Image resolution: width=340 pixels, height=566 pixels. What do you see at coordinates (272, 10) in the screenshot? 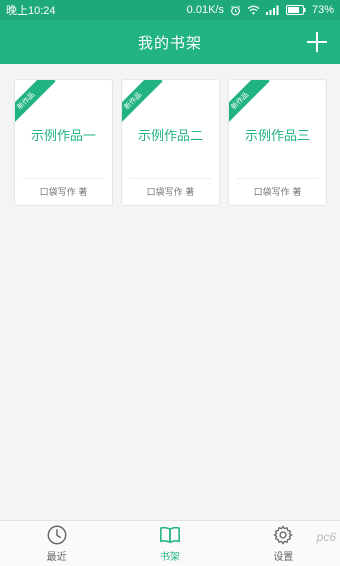
I see `signal-icon` at bounding box center [272, 10].